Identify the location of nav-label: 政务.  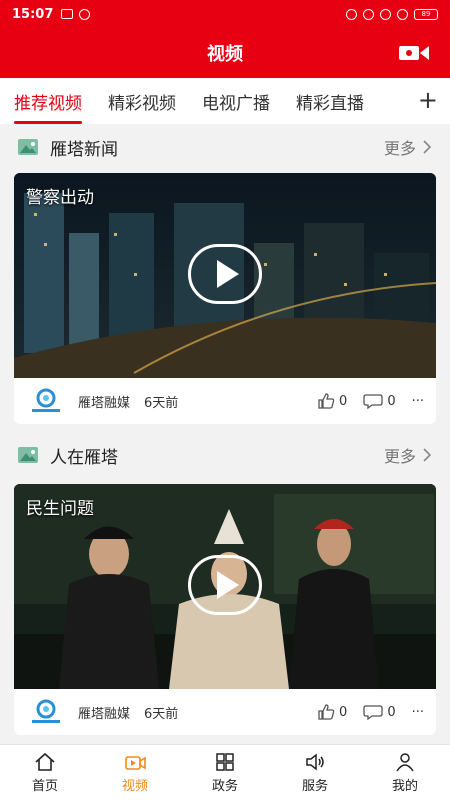
(224, 786).